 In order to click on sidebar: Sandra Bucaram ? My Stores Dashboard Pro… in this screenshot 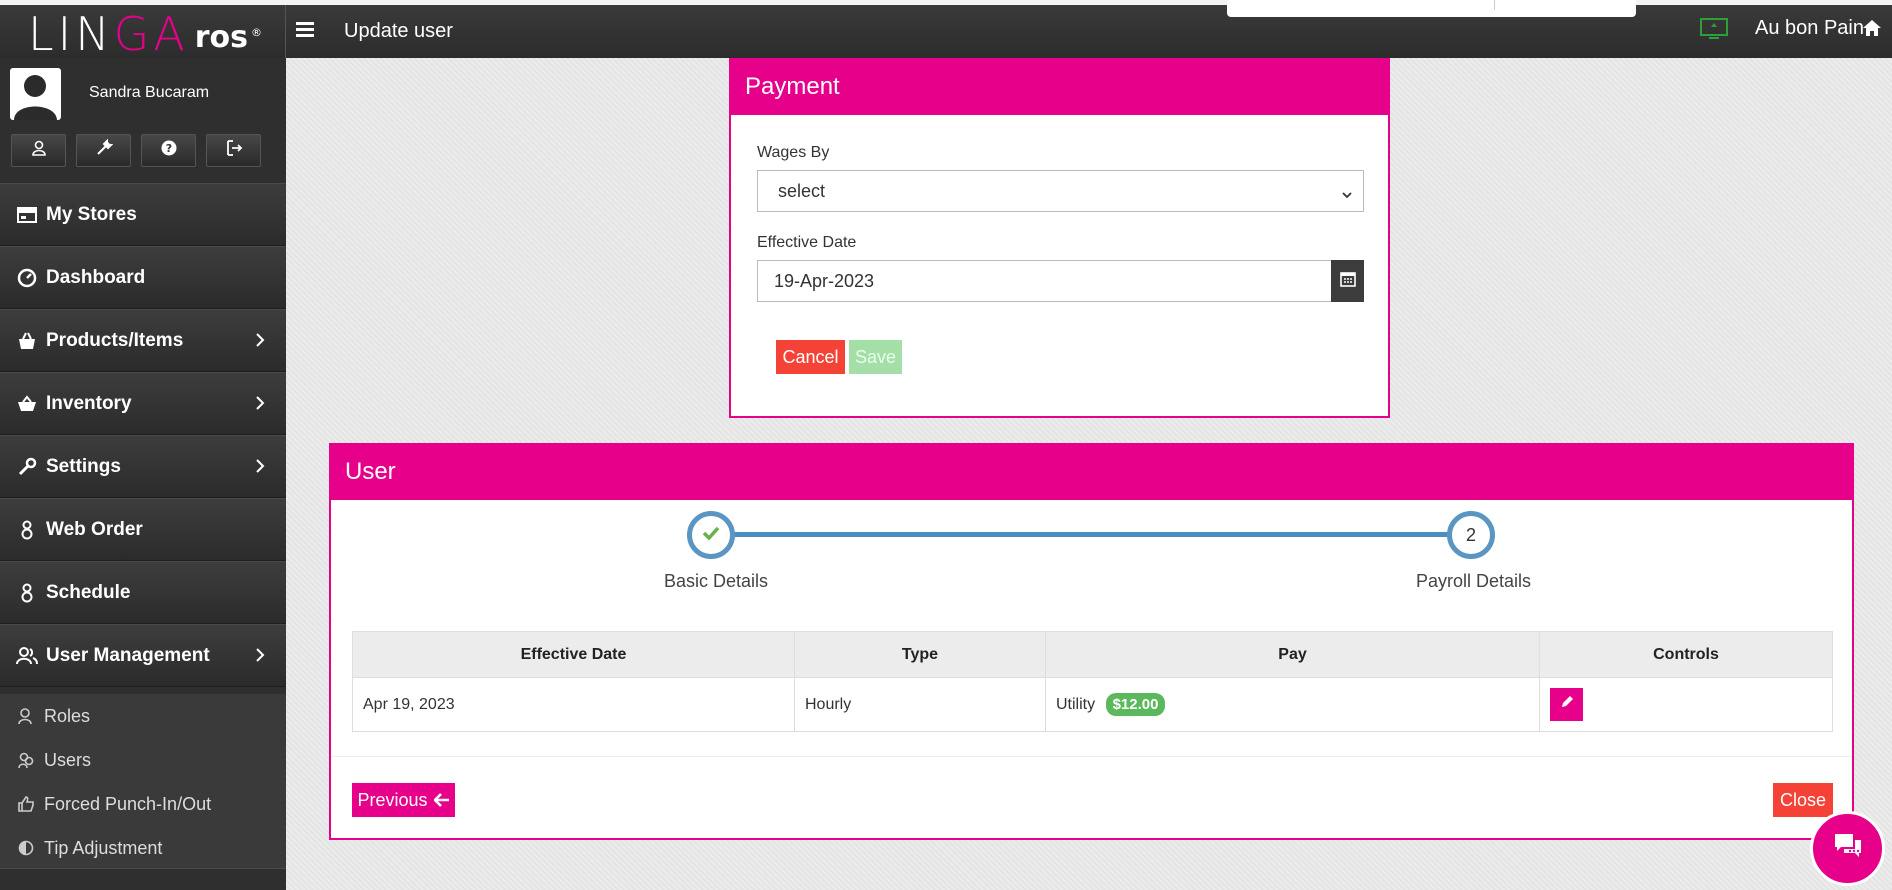, I will do `click(143, 474)`.